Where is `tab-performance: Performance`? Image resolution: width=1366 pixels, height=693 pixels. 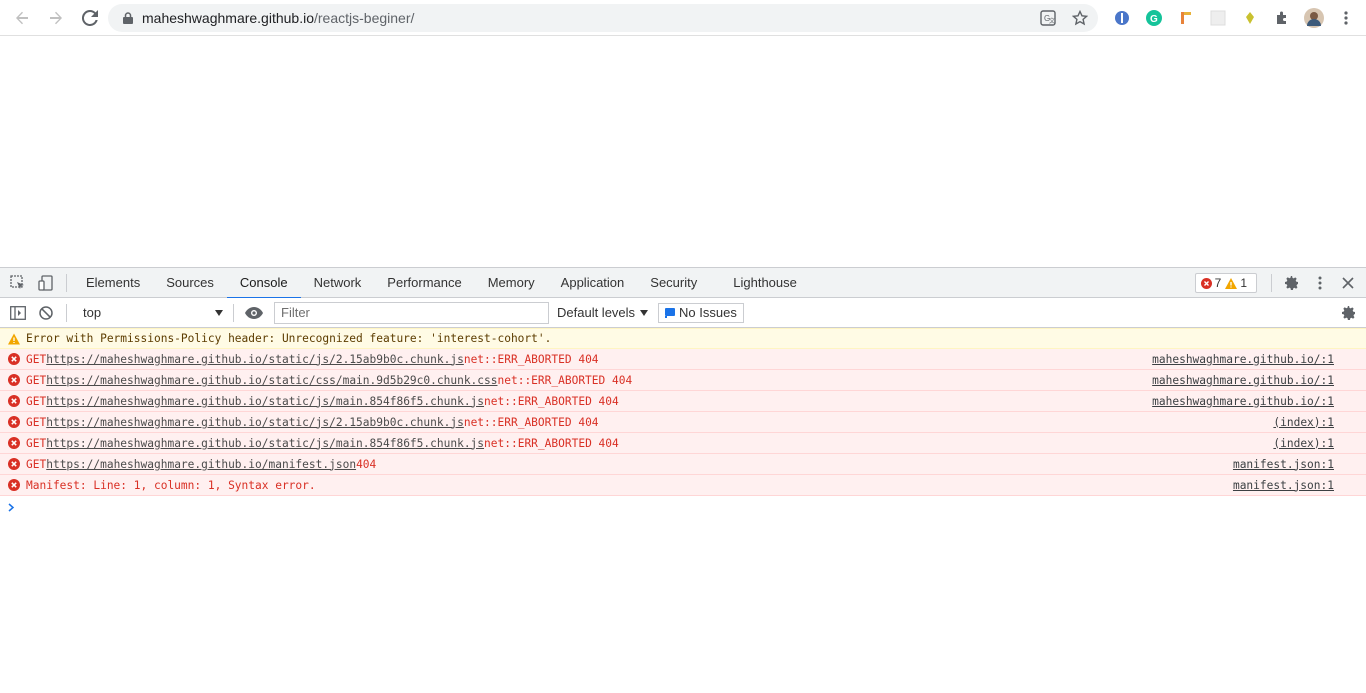 tab-performance: Performance is located at coordinates (424, 283).